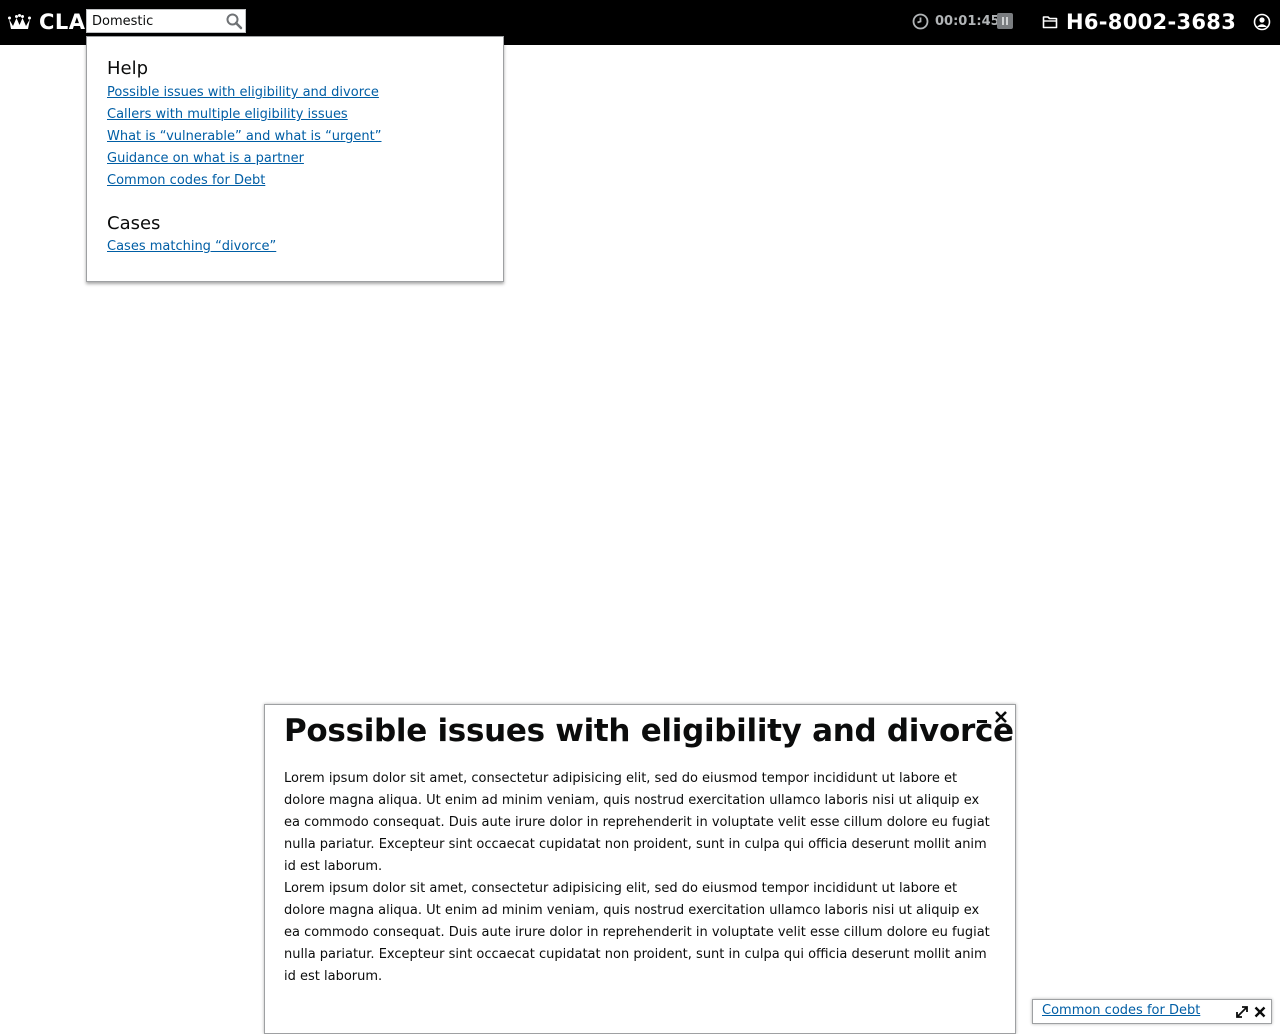  What do you see at coordinates (128, 68) in the screenshot?
I see `help-heading: Help` at bounding box center [128, 68].